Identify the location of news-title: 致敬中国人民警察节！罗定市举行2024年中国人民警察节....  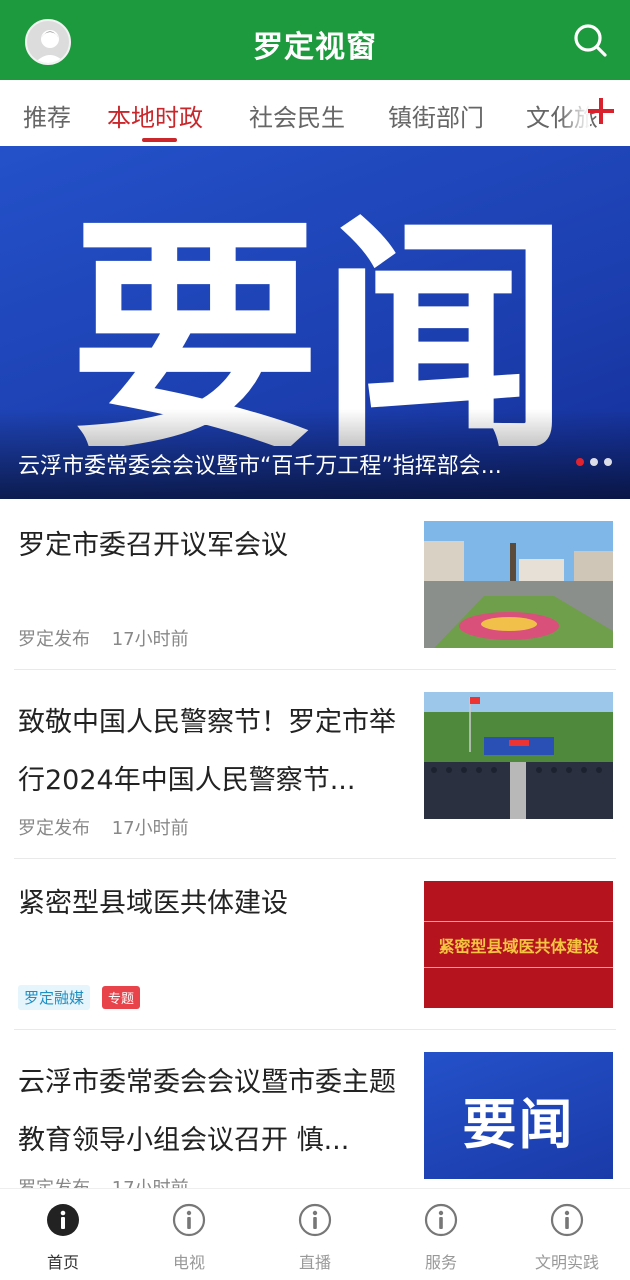
(207, 751).